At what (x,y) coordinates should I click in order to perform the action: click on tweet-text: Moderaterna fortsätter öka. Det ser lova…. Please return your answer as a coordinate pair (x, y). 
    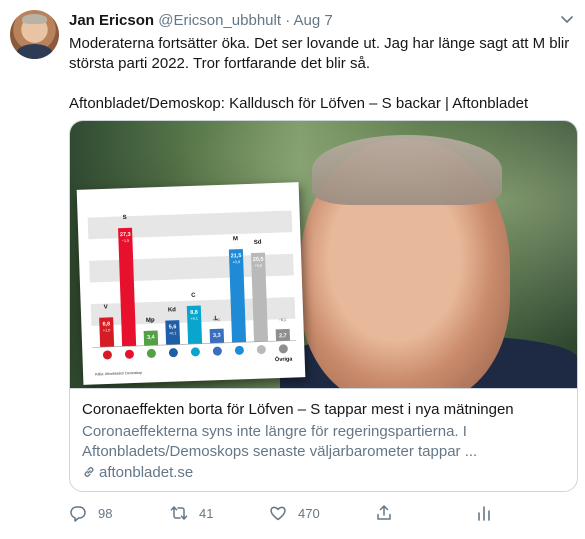
    Looking at the image, I should click on (319, 74).